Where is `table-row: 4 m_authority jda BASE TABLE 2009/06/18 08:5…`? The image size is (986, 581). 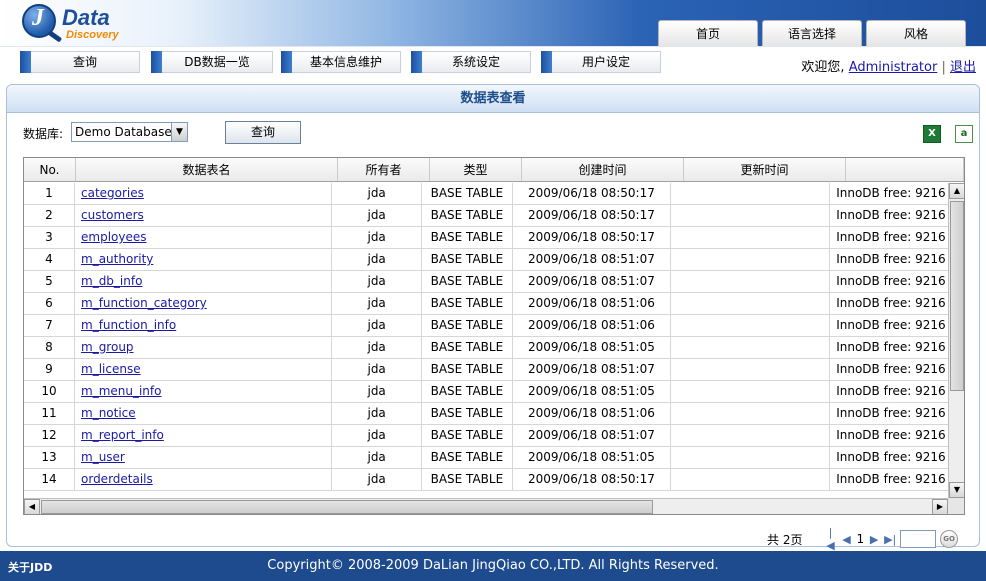
table-row: 4 m_authority jda BASE TABLE 2009/06/18 08:5… is located at coordinates (486, 260).